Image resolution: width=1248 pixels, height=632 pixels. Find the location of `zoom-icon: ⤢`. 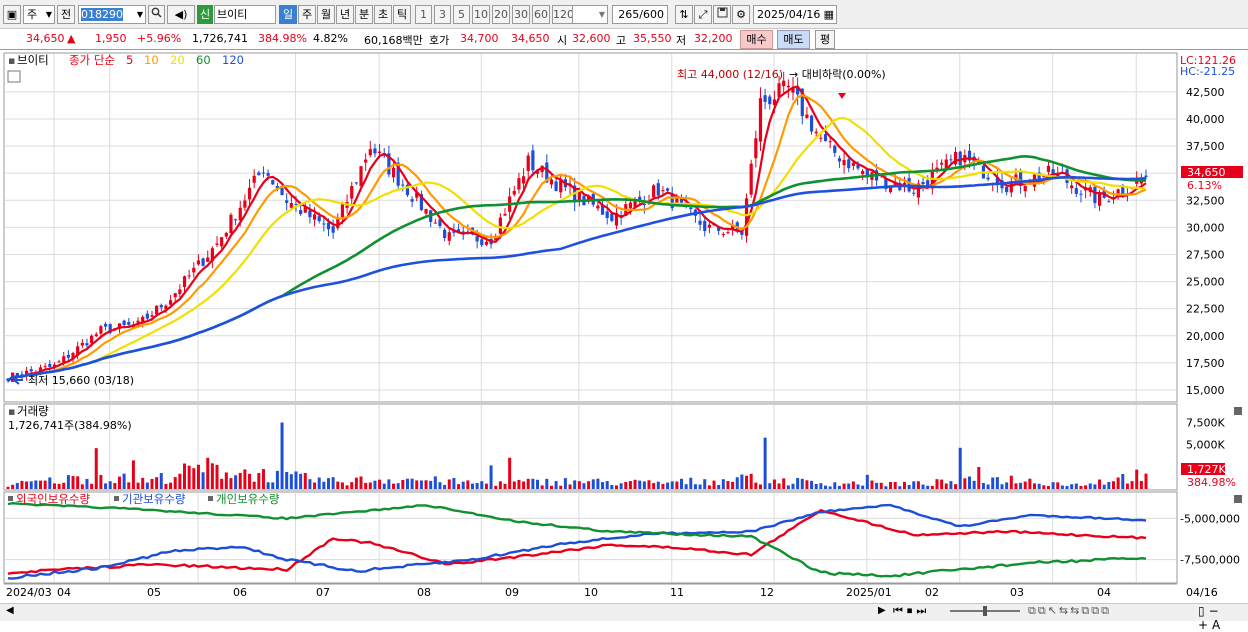

zoom-icon: ⤢ is located at coordinates (703, 14).